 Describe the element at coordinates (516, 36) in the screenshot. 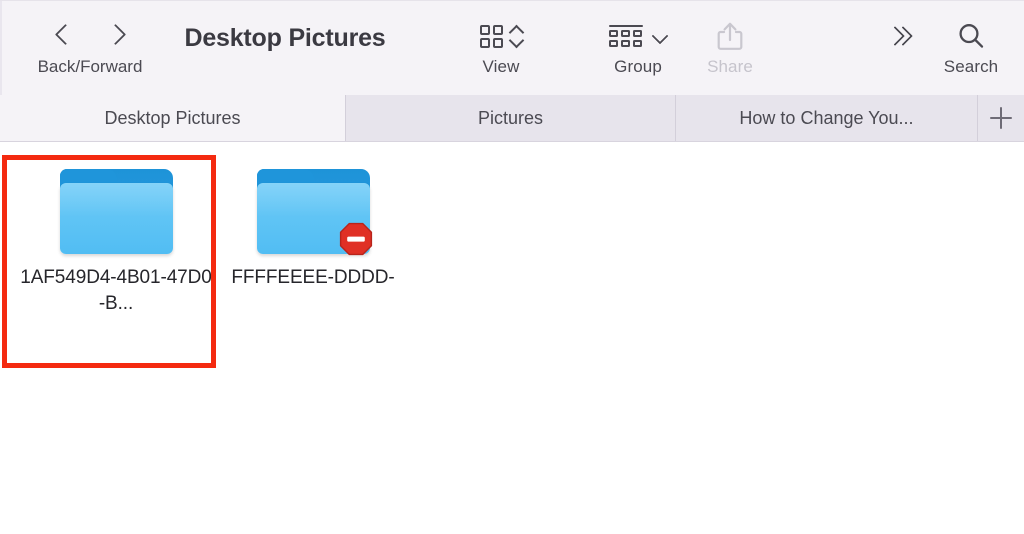

I see `chevron-up-down-icon` at that location.